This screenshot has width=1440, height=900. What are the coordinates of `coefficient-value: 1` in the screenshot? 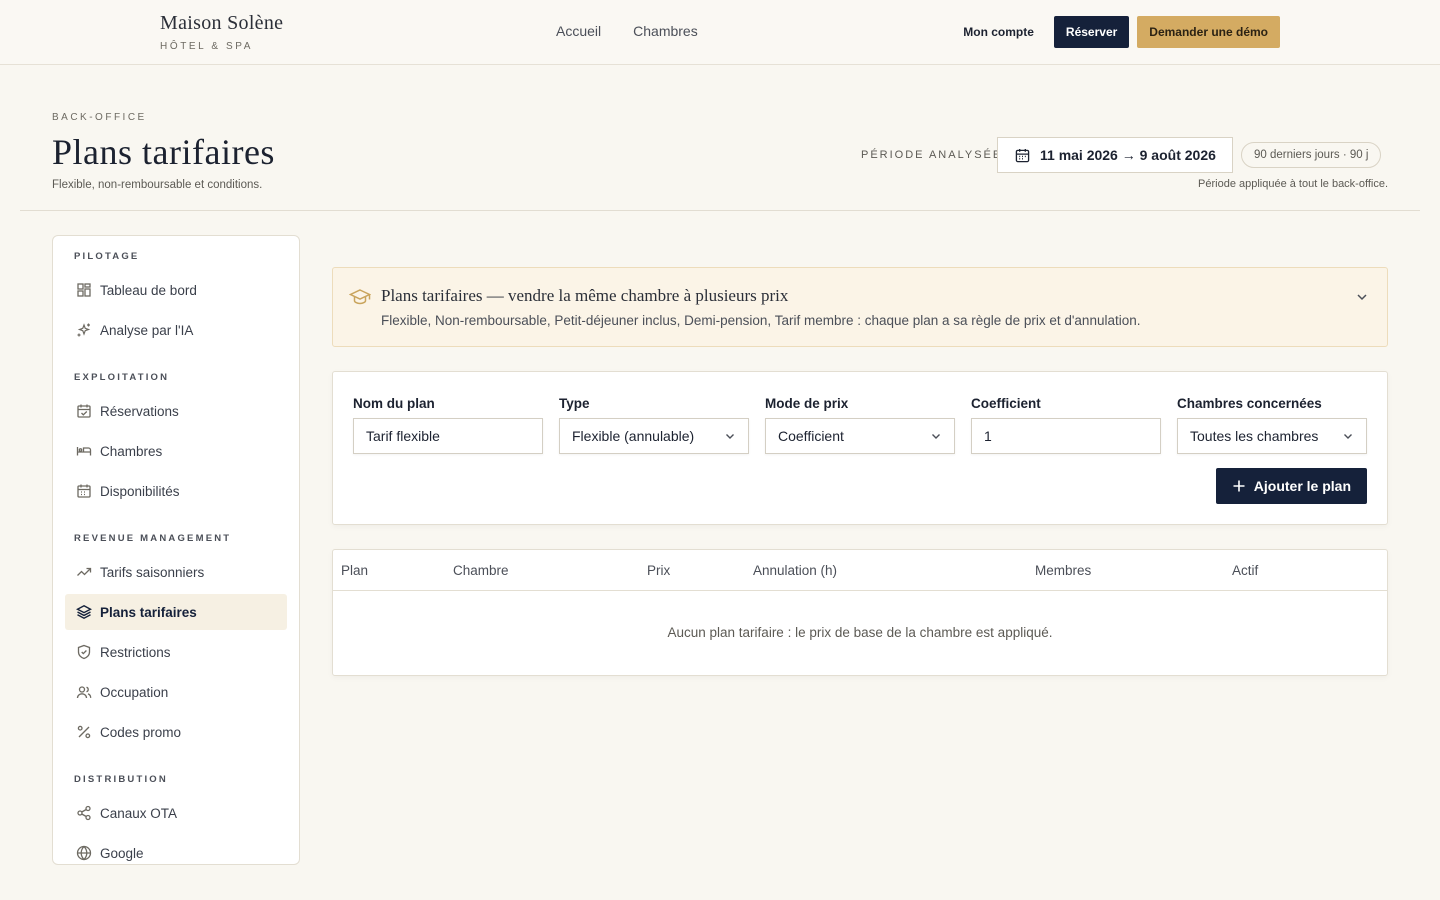 It's located at (988, 436).